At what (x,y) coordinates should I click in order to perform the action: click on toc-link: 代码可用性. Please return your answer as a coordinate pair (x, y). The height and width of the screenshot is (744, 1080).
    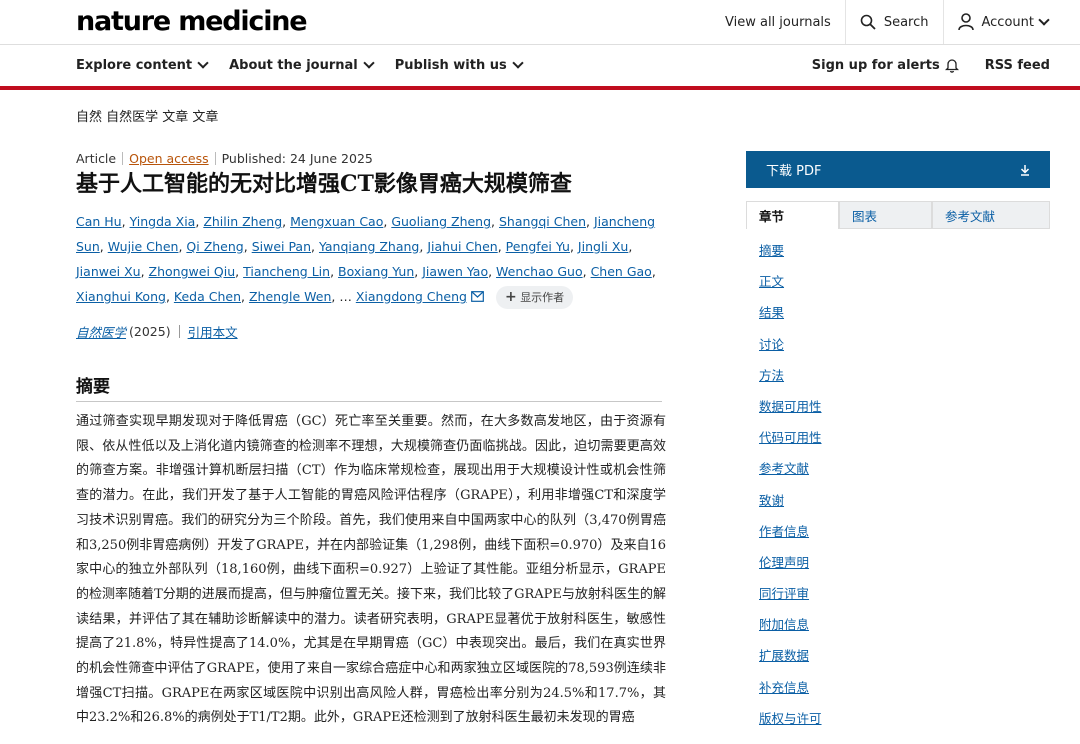
    Looking at the image, I should click on (790, 442).